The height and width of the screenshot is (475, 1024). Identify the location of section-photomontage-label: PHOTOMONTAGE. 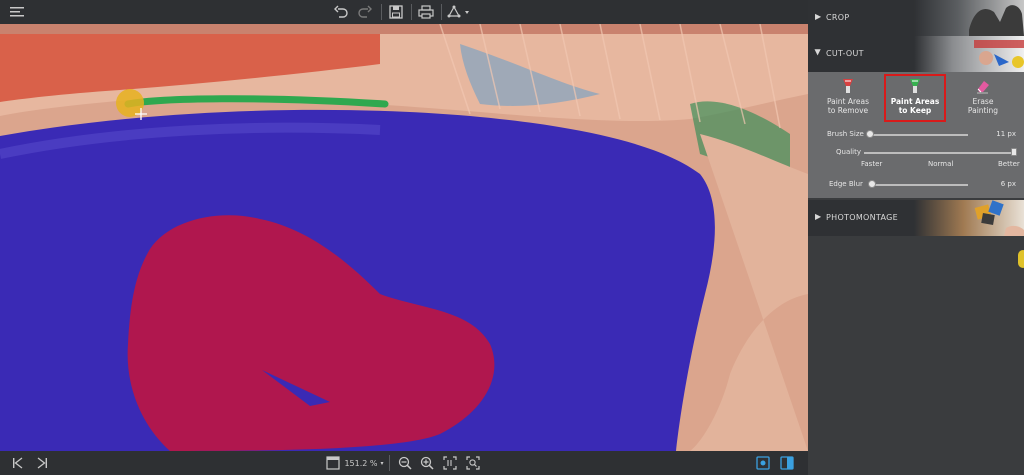
(862, 217).